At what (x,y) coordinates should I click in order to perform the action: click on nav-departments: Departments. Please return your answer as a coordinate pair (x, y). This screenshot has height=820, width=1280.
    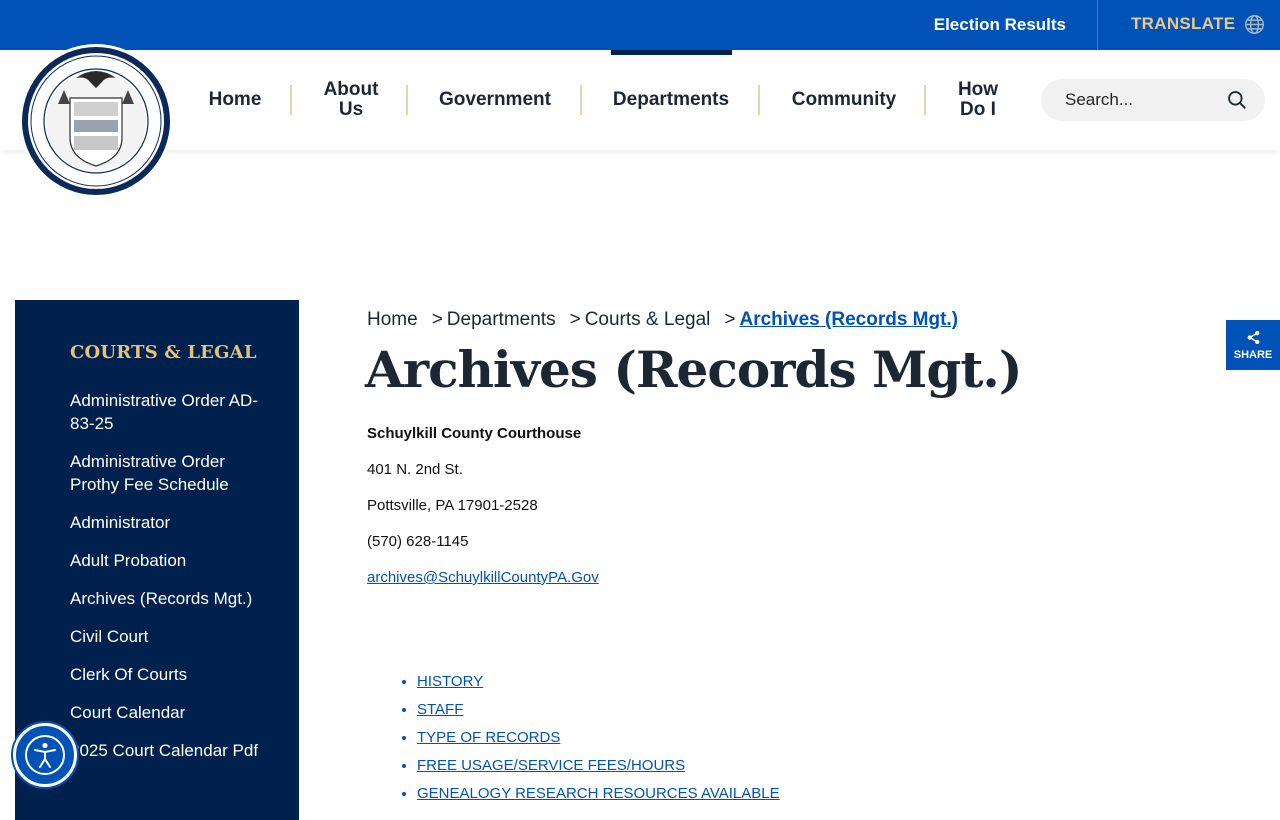
    Looking at the image, I should click on (671, 100).